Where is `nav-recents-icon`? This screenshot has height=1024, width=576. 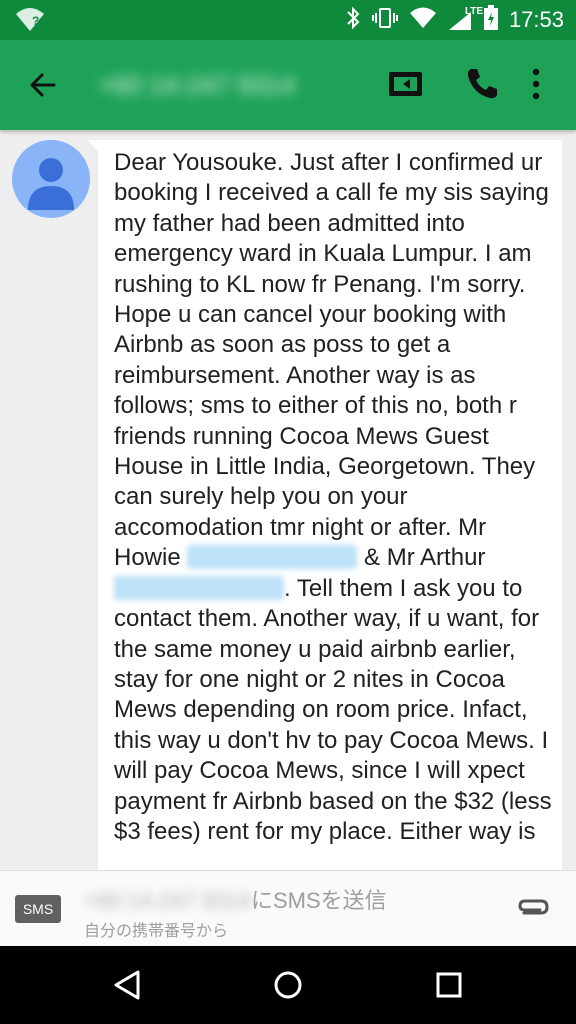 nav-recents-icon is located at coordinates (449, 985).